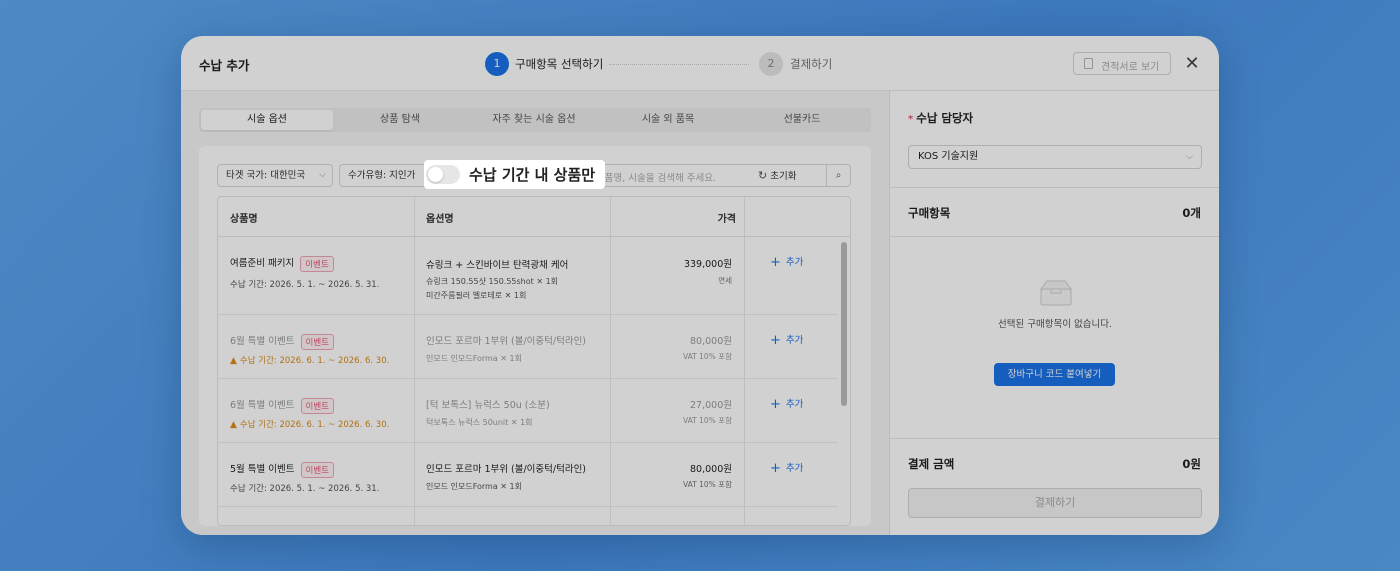 The width and height of the screenshot is (1400, 571). What do you see at coordinates (1056, 293) in the screenshot?
I see `empty-box-icon` at bounding box center [1056, 293].